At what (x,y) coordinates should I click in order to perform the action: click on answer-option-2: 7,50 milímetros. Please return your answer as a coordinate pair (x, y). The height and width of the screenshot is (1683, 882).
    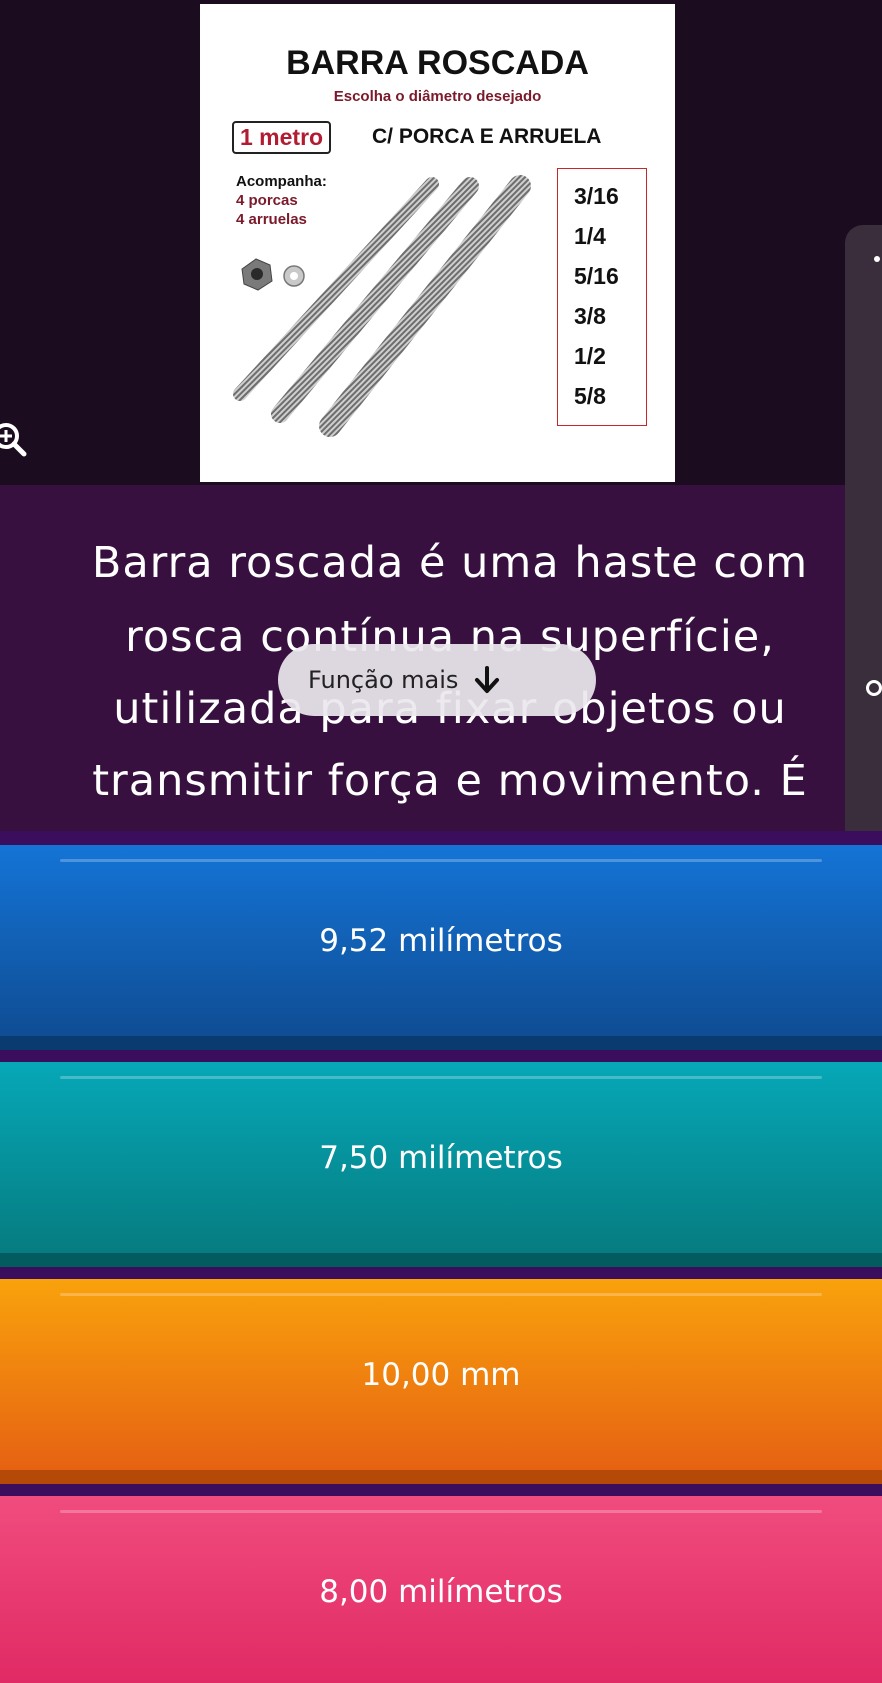
    Looking at the image, I should click on (441, 1164).